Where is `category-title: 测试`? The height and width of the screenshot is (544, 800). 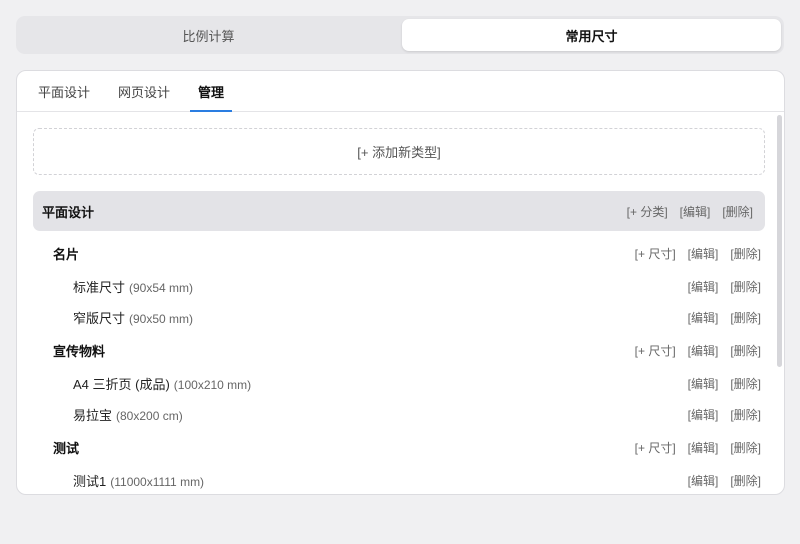 category-title: 测试 is located at coordinates (66, 448).